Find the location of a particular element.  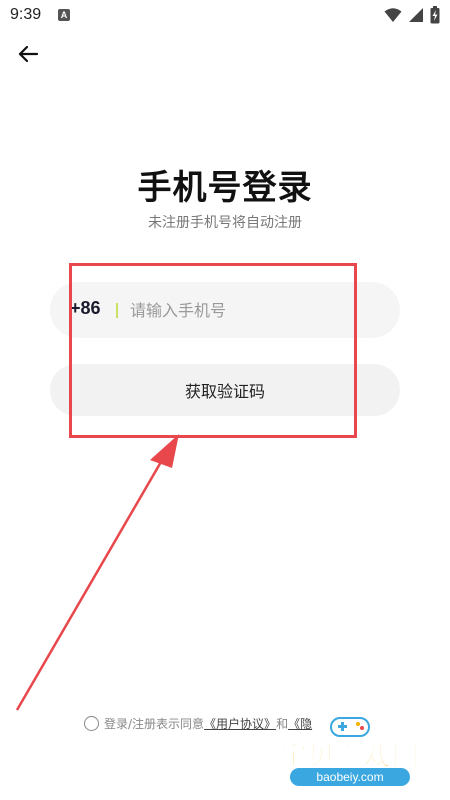

user-agreement-link: 《用户协议》 is located at coordinates (240, 723).